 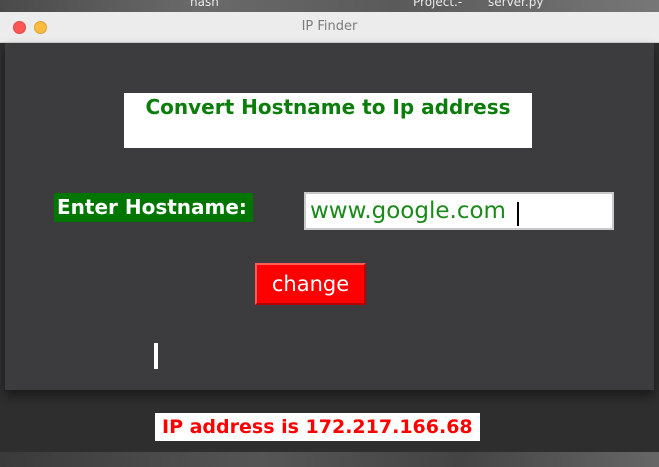 What do you see at coordinates (329, 6) in the screenshot?
I see `desktop-background-top: hash Project.- server.py` at bounding box center [329, 6].